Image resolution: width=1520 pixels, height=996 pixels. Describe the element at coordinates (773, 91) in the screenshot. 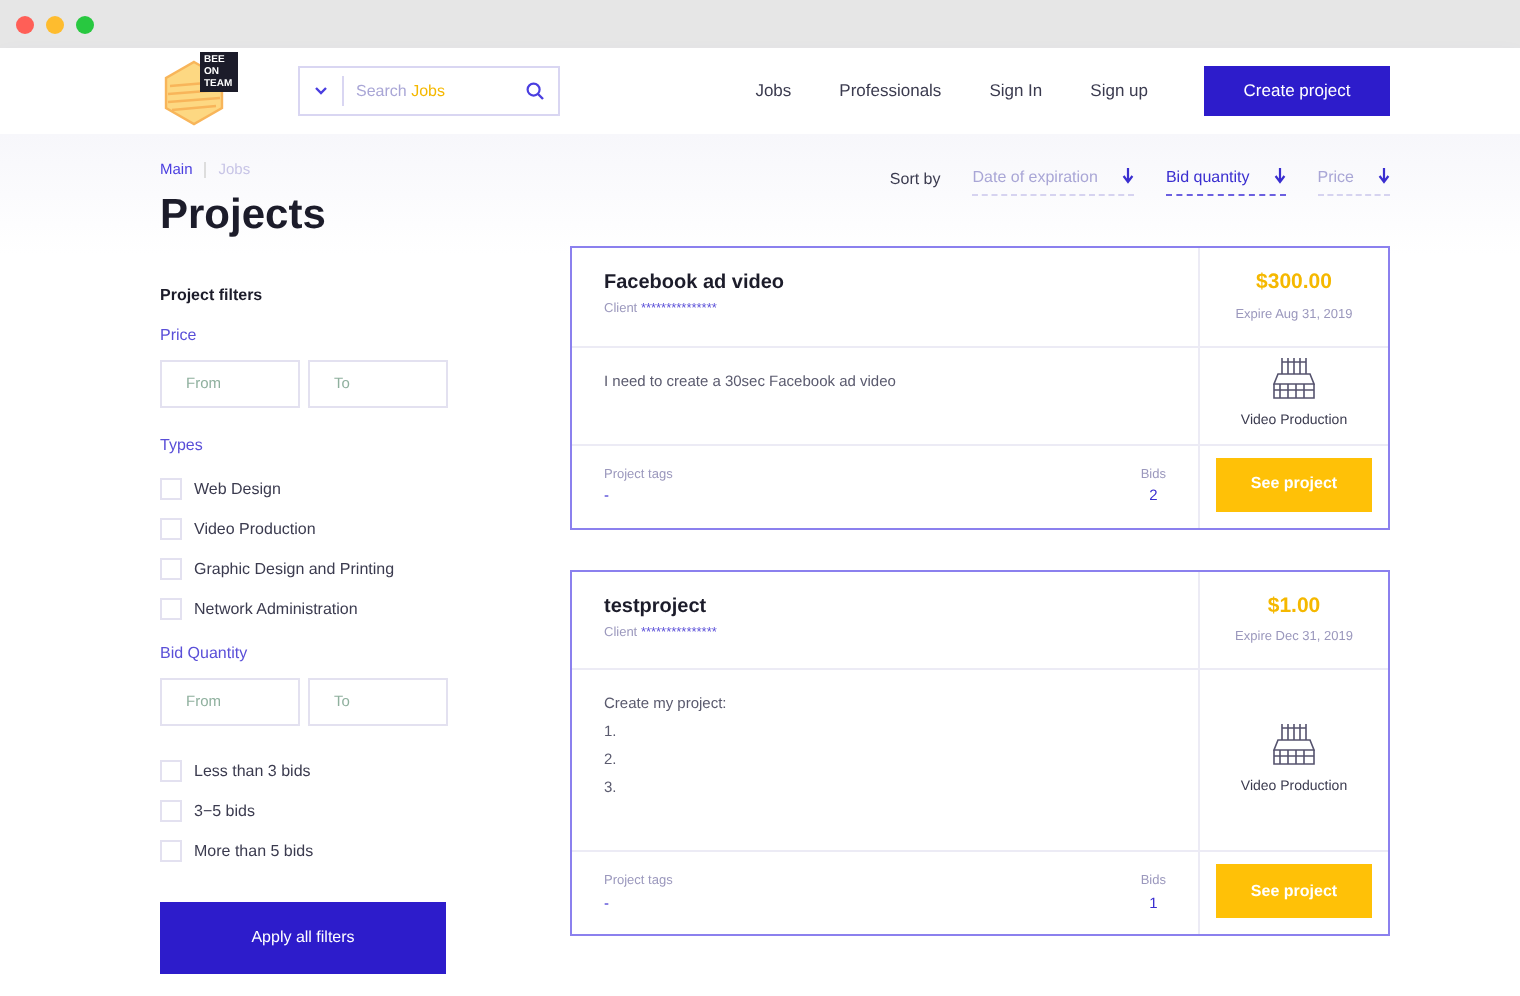

I see `nav-link: Jobs` at that location.